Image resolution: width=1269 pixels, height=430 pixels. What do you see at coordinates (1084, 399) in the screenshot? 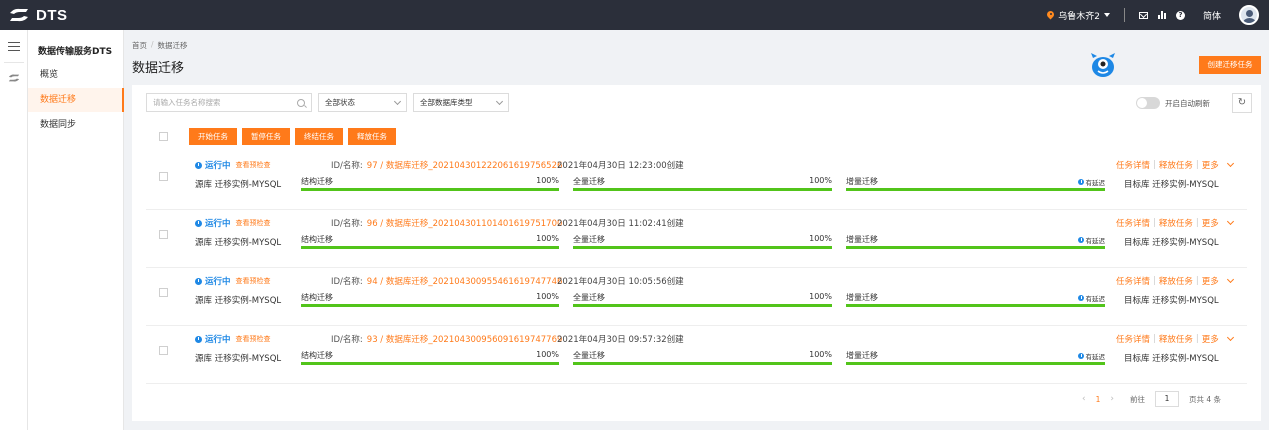
I see `prev-page-button: ‹` at bounding box center [1084, 399].